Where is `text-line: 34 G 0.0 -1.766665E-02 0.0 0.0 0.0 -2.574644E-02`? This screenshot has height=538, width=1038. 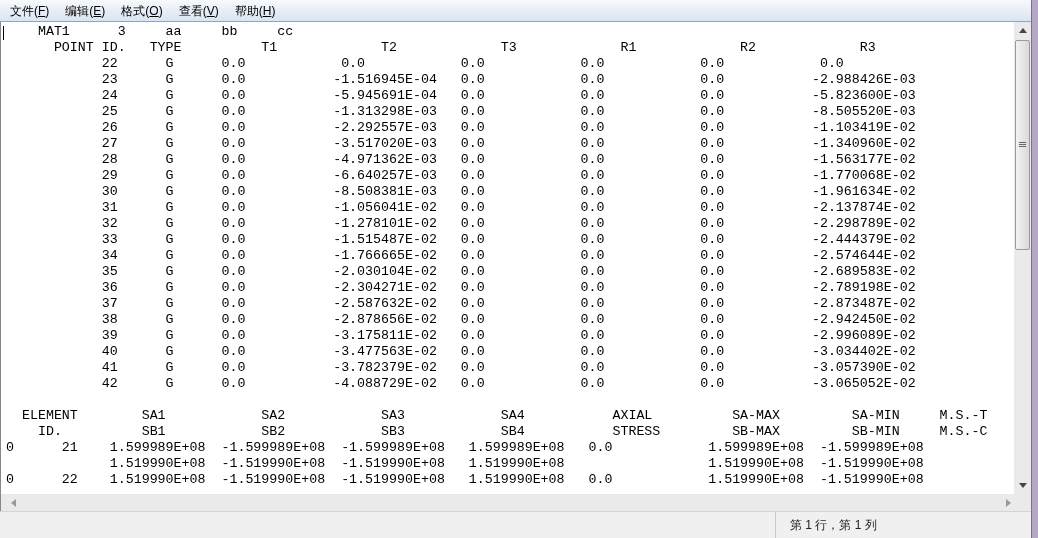
text-line: 34 G 0.0 -1.766665E-02 0.0 0.0 0.0 -2.574644E-02 is located at coordinates (508, 256).